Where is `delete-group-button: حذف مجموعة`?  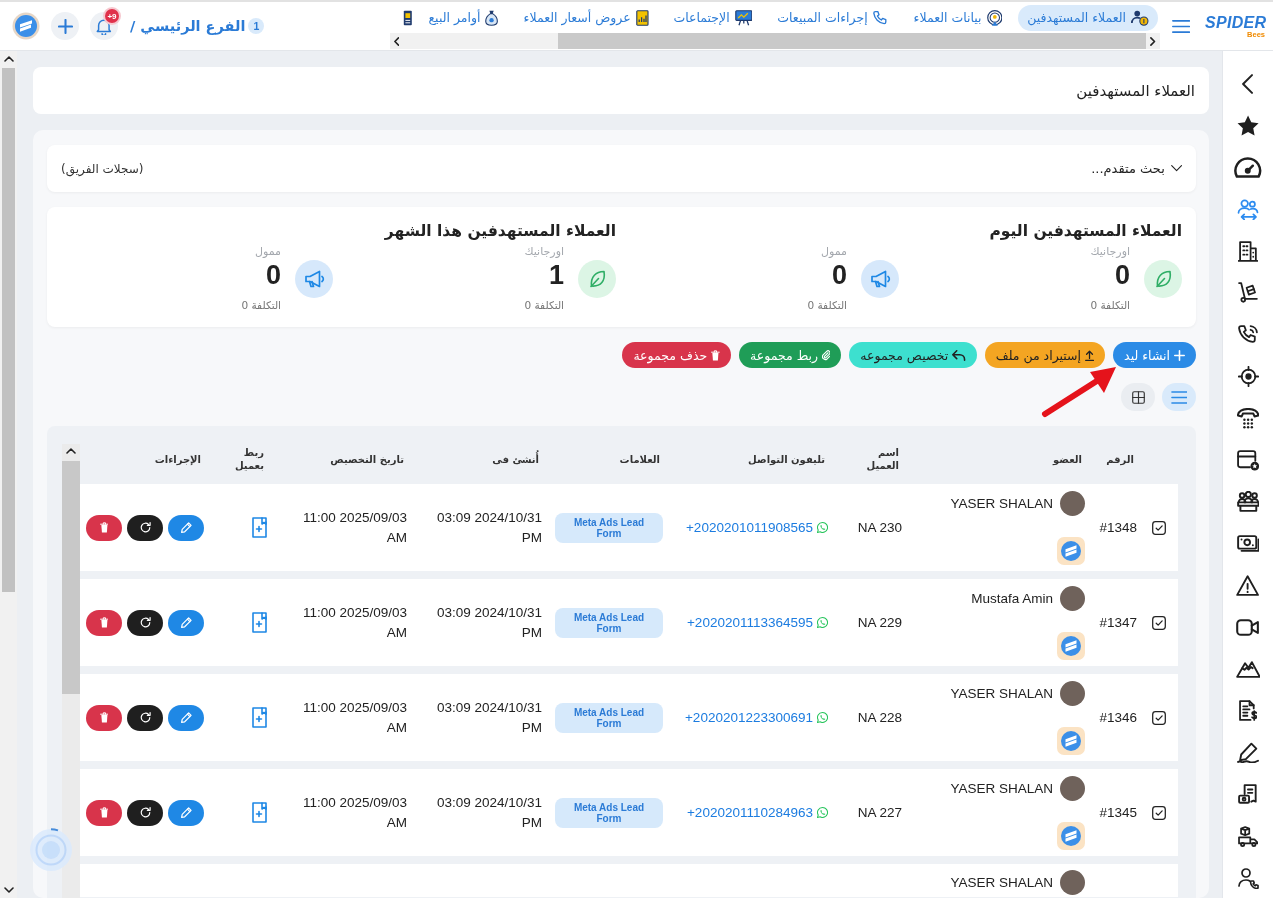 delete-group-button: حذف مجموعة is located at coordinates (677, 355).